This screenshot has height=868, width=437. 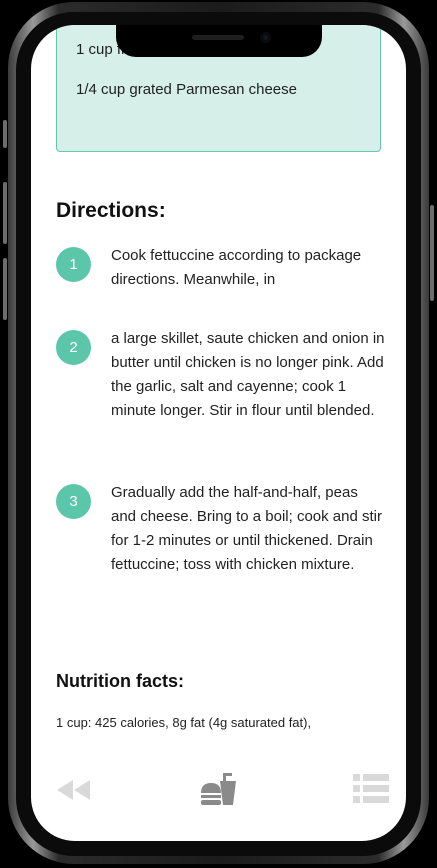 What do you see at coordinates (73, 501) in the screenshot?
I see `step-number-badge: 3` at bounding box center [73, 501].